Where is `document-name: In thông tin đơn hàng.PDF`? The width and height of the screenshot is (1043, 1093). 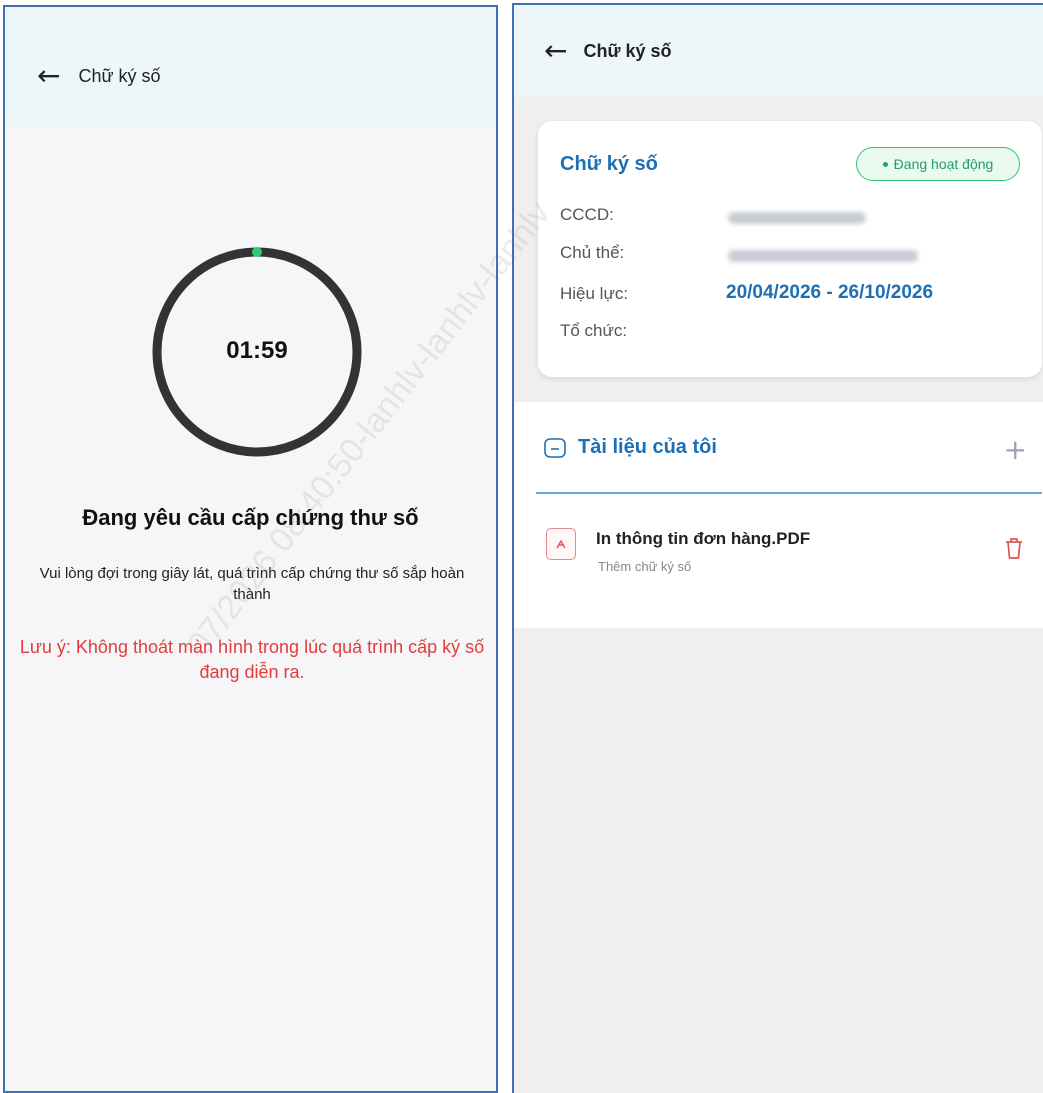
document-name: In thông tin đơn hàng.PDF is located at coordinates (703, 538).